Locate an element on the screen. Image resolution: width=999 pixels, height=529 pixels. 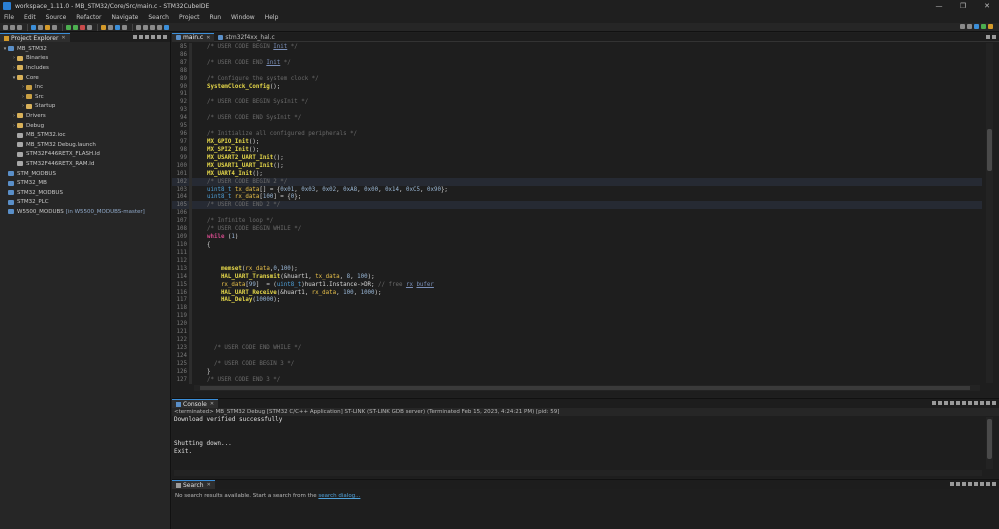
code-line: 97 MX_GPIO_Init (); is located at coordinates (577, 142).